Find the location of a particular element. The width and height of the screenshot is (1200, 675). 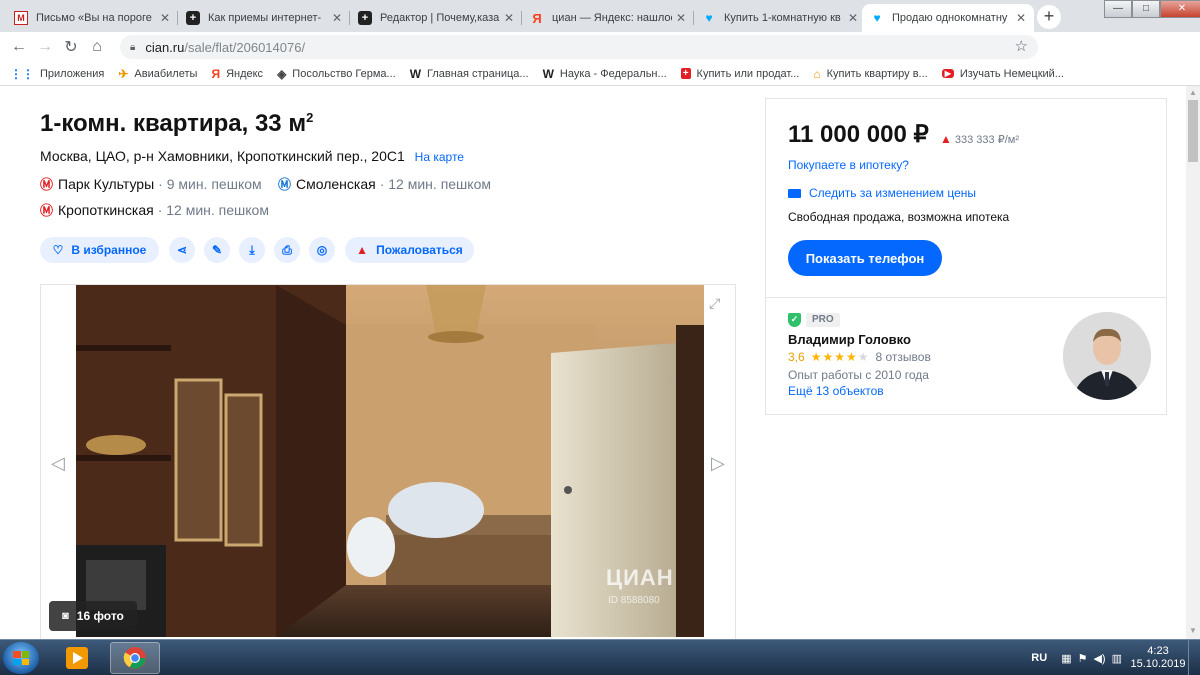

media-player-icon is located at coordinates (77, 658).